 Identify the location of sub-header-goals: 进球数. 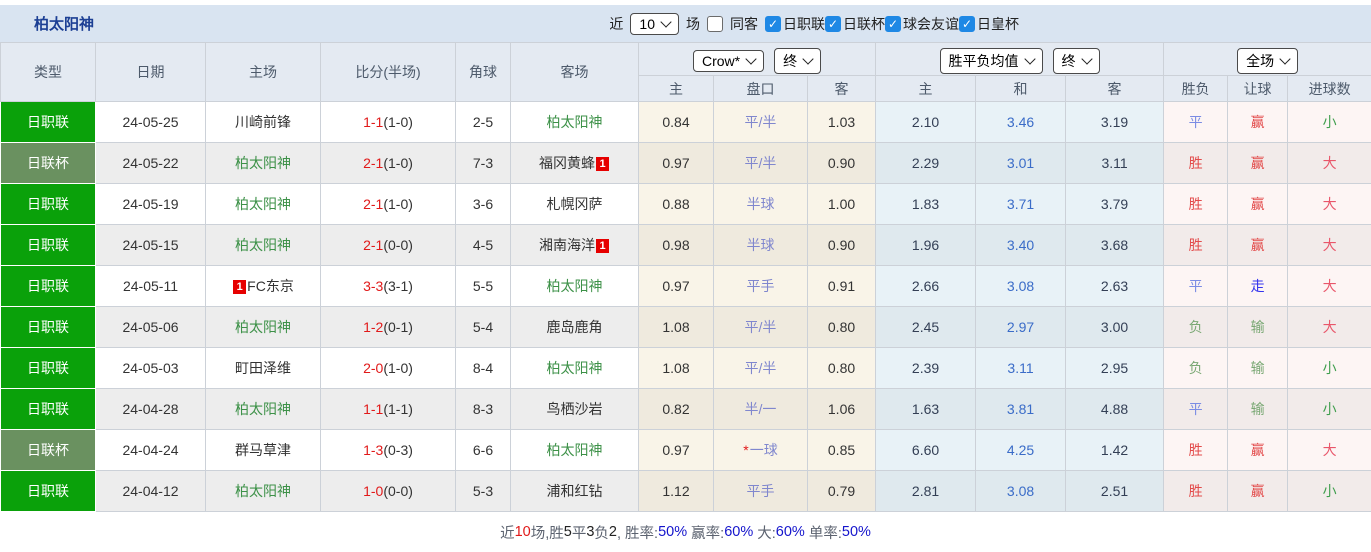
(1329, 89).